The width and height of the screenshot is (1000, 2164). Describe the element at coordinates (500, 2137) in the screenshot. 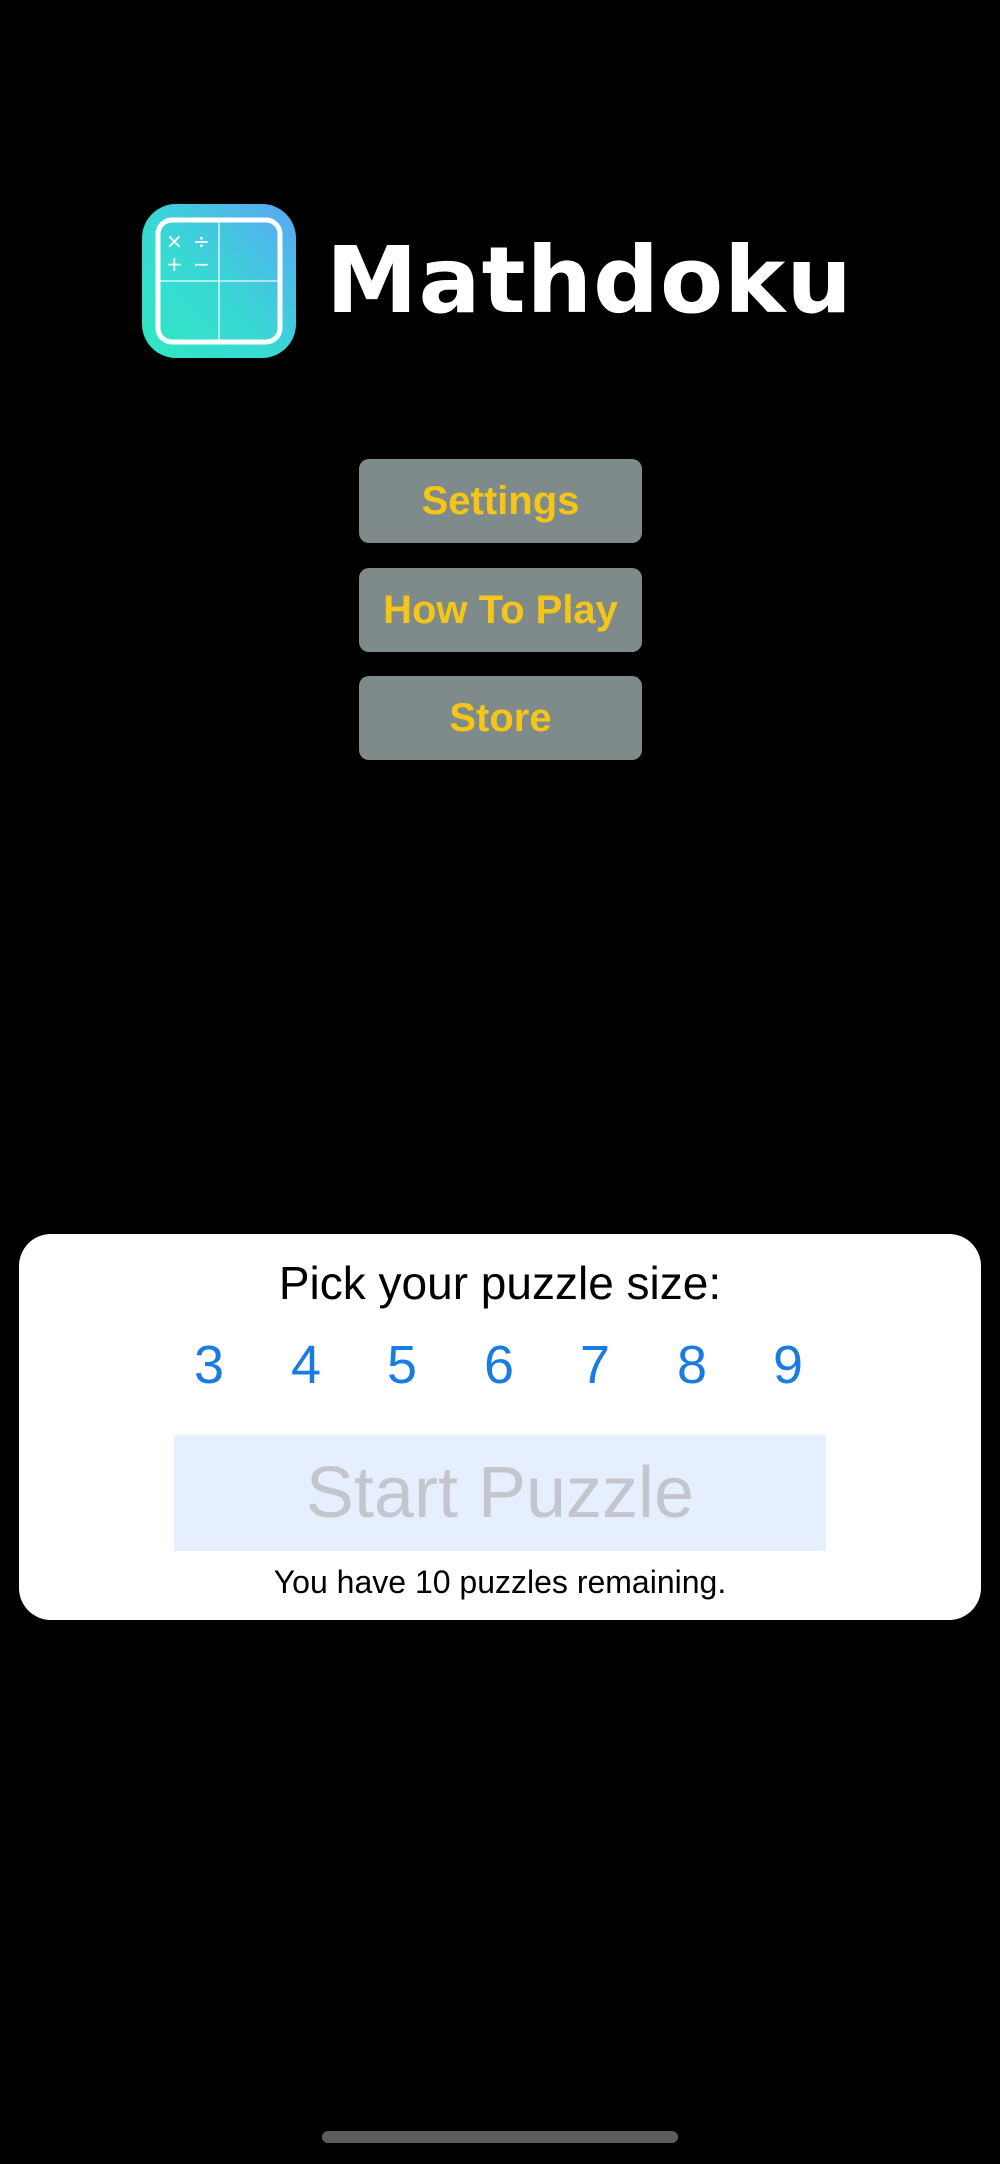

I see `home-indicator` at that location.